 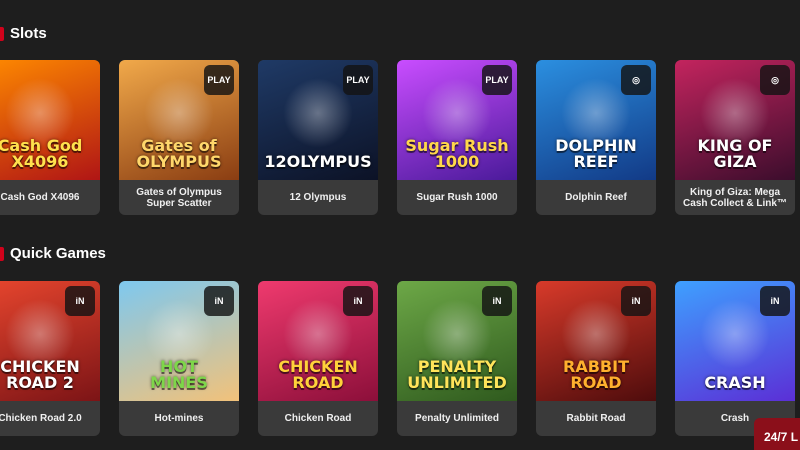 I want to click on game-thumbnail: CHICKEN ROAD 2 iN, so click(x=50, y=341).